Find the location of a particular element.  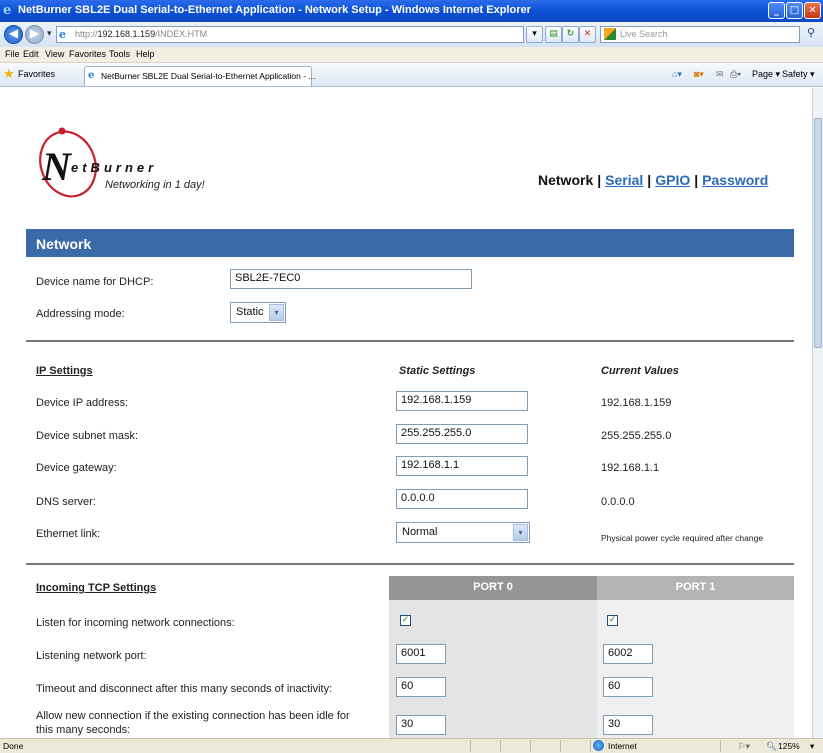

idle-port1-input: 30 is located at coordinates (628, 725).